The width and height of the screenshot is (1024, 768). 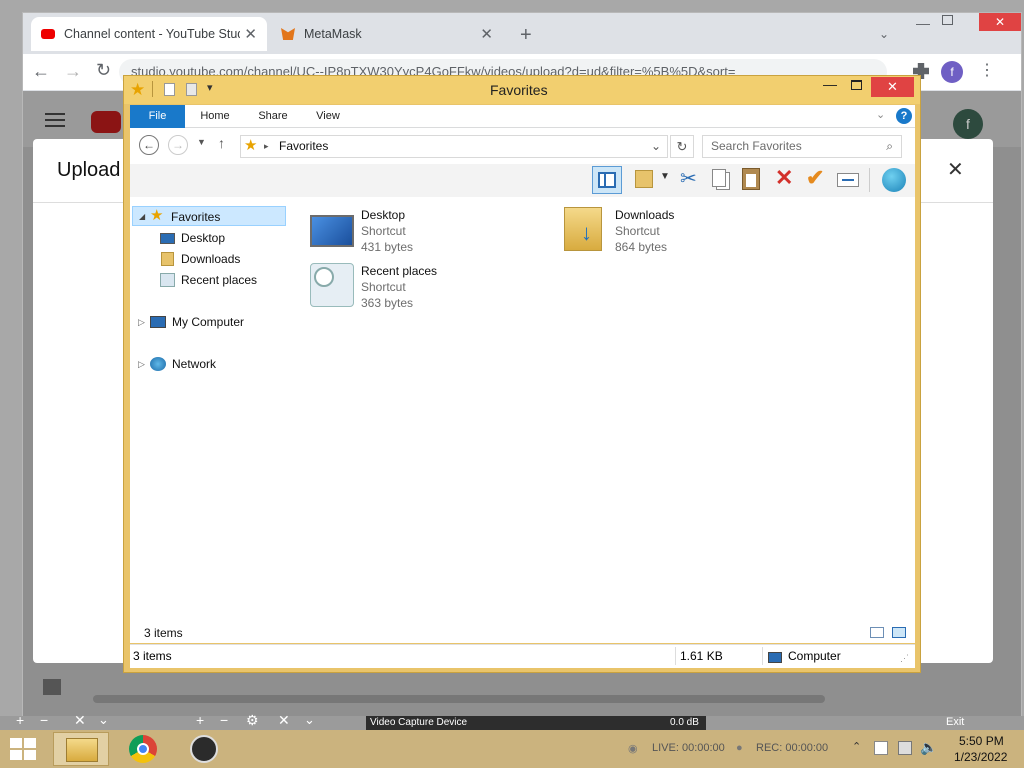 What do you see at coordinates (208, 322) in the screenshot?
I see `nav-label: My Computer` at bounding box center [208, 322].